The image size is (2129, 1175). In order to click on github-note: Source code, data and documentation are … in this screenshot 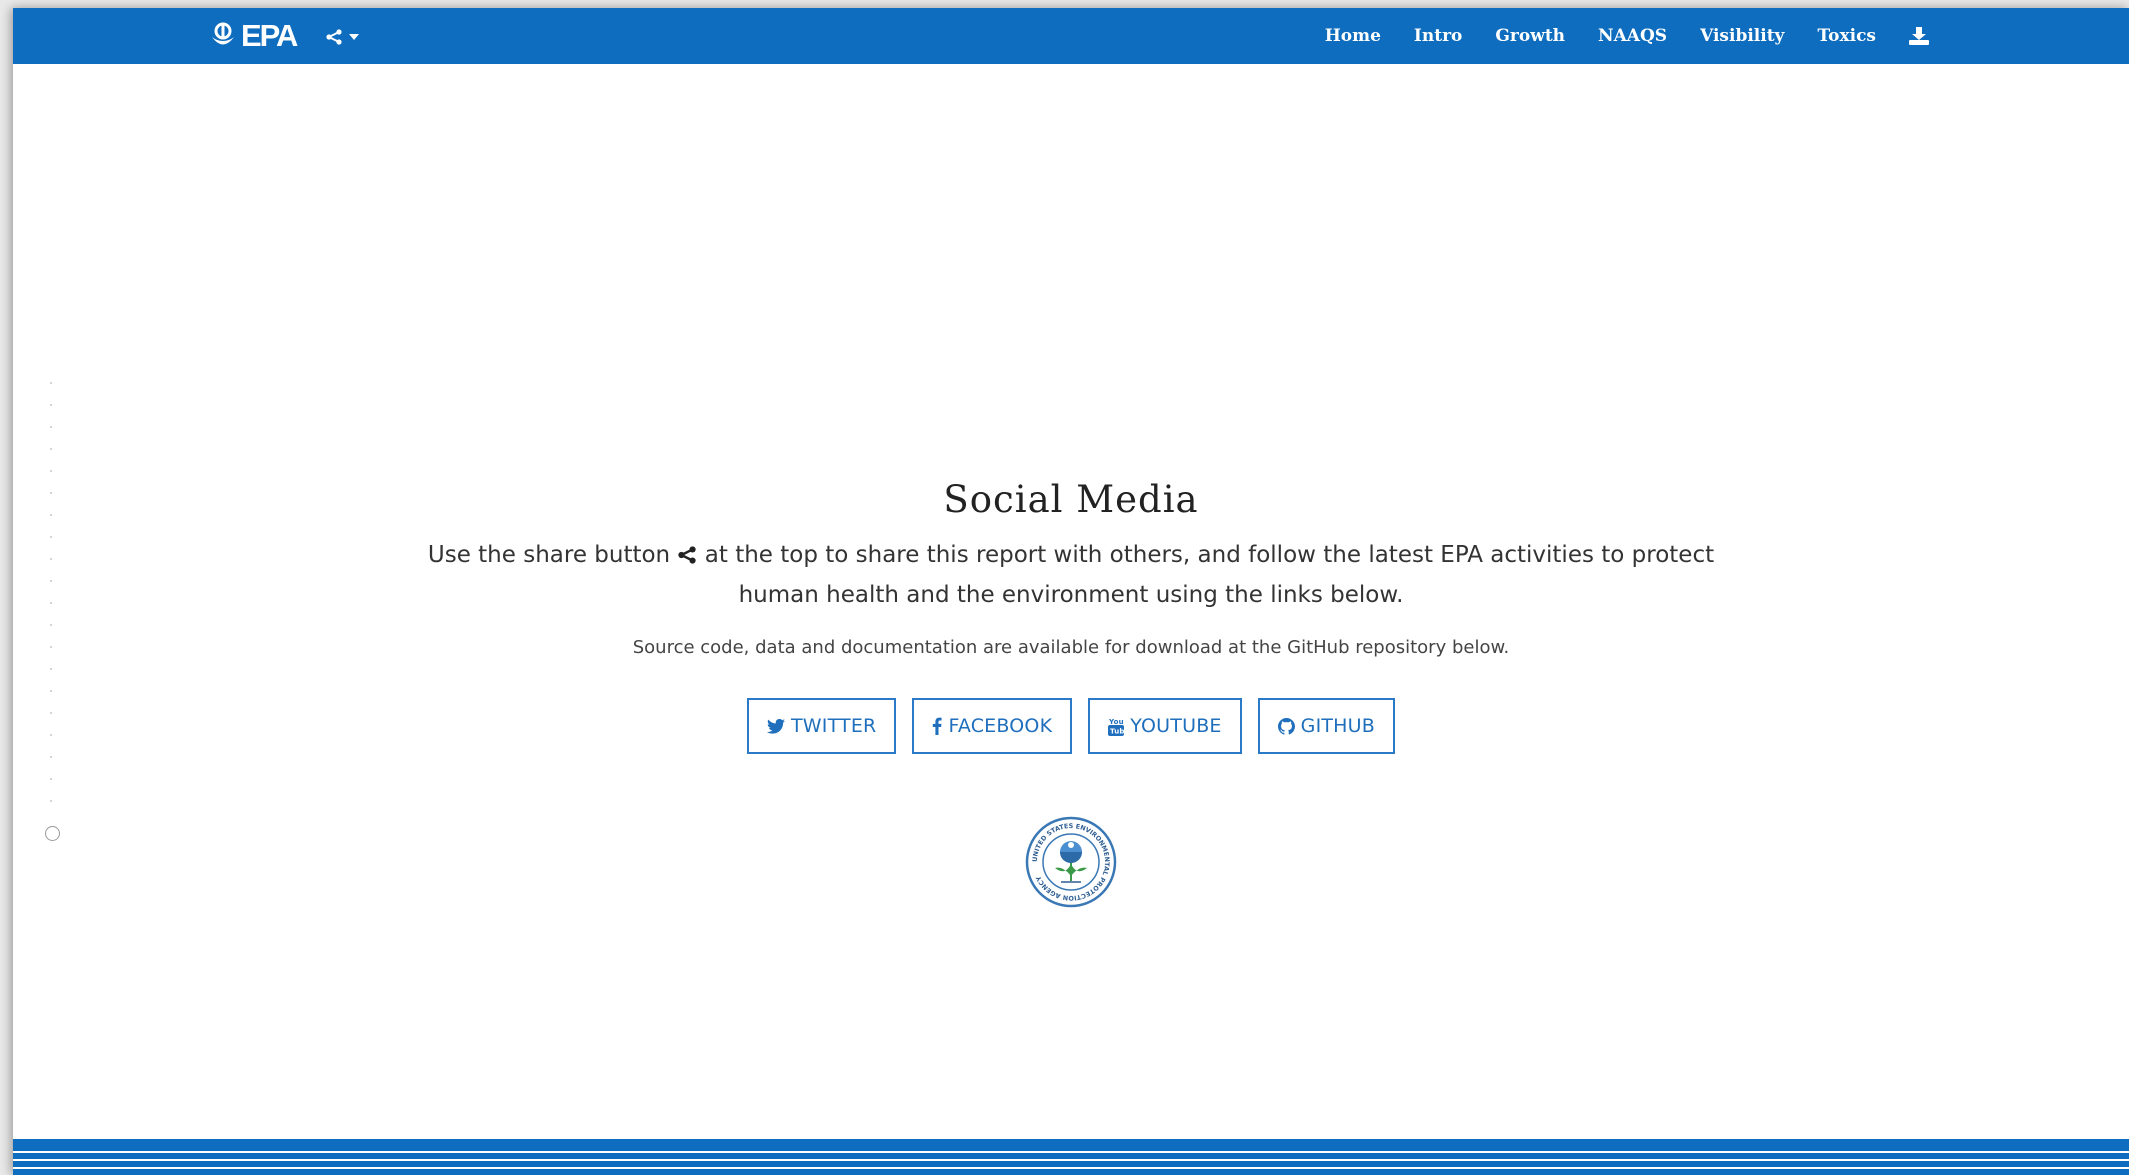, I will do `click(1071, 647)`.